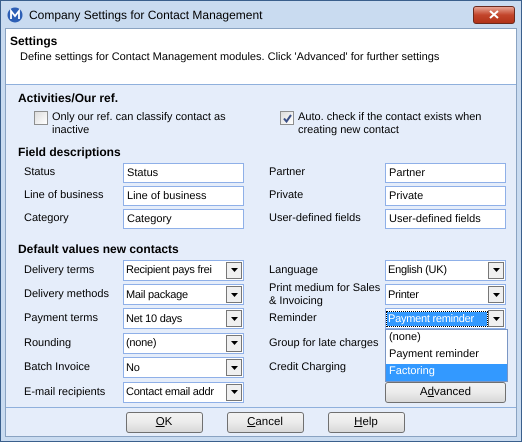 The width and height of the screenshot is (522, 442). I want to click on section-title: Activities/Our ref., so click(69, 98).